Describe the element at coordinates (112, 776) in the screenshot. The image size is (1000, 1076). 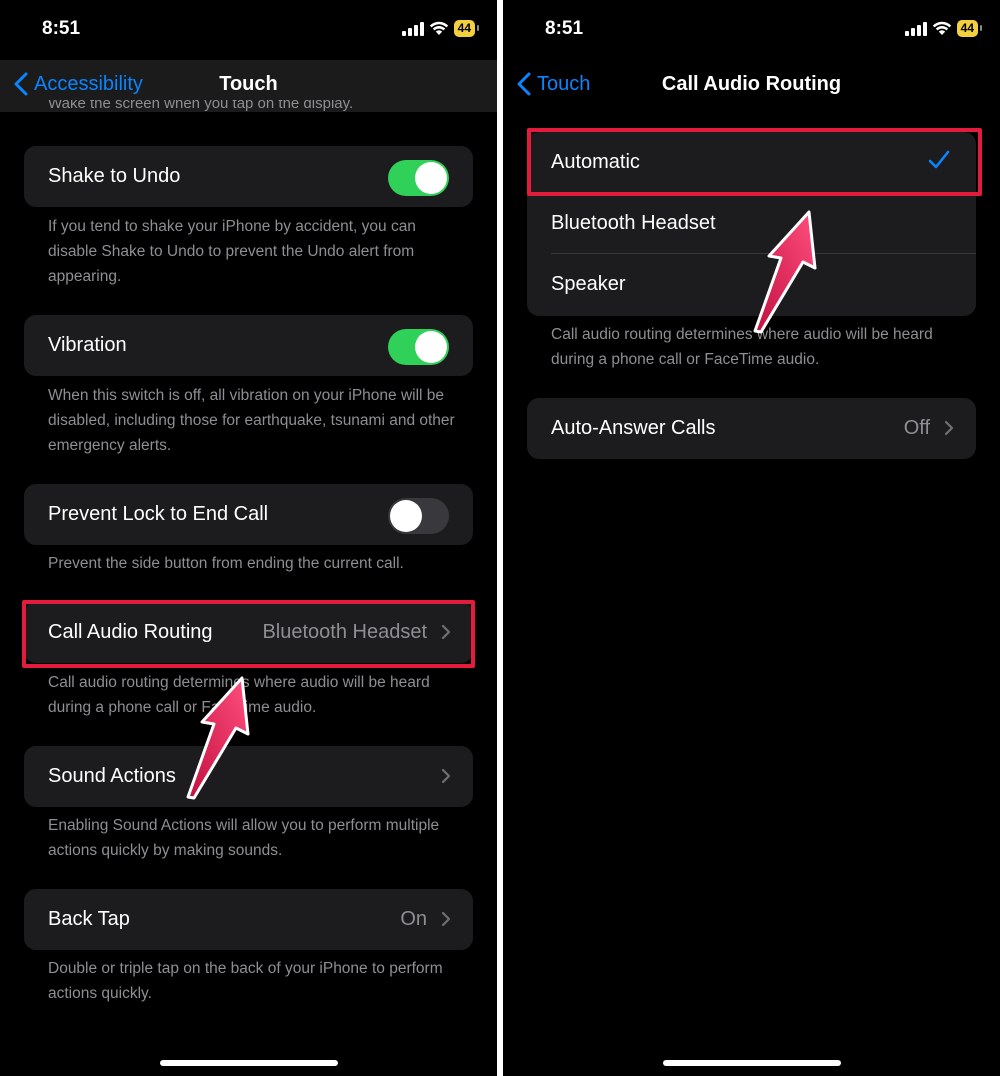
I see `sound-actions-label: Sound Actions` at that location.